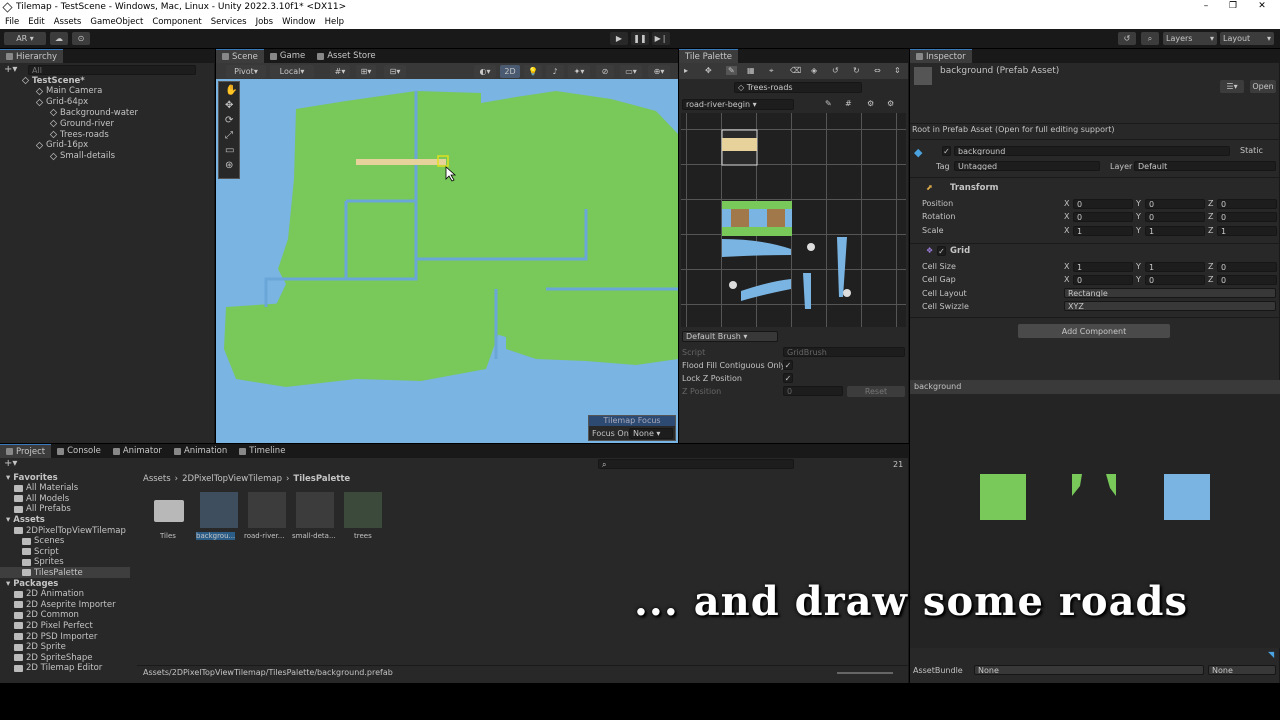  Describe the element at coordinates (1175, 230) in the screenshot. I see `value-y-field: 1` at that location.